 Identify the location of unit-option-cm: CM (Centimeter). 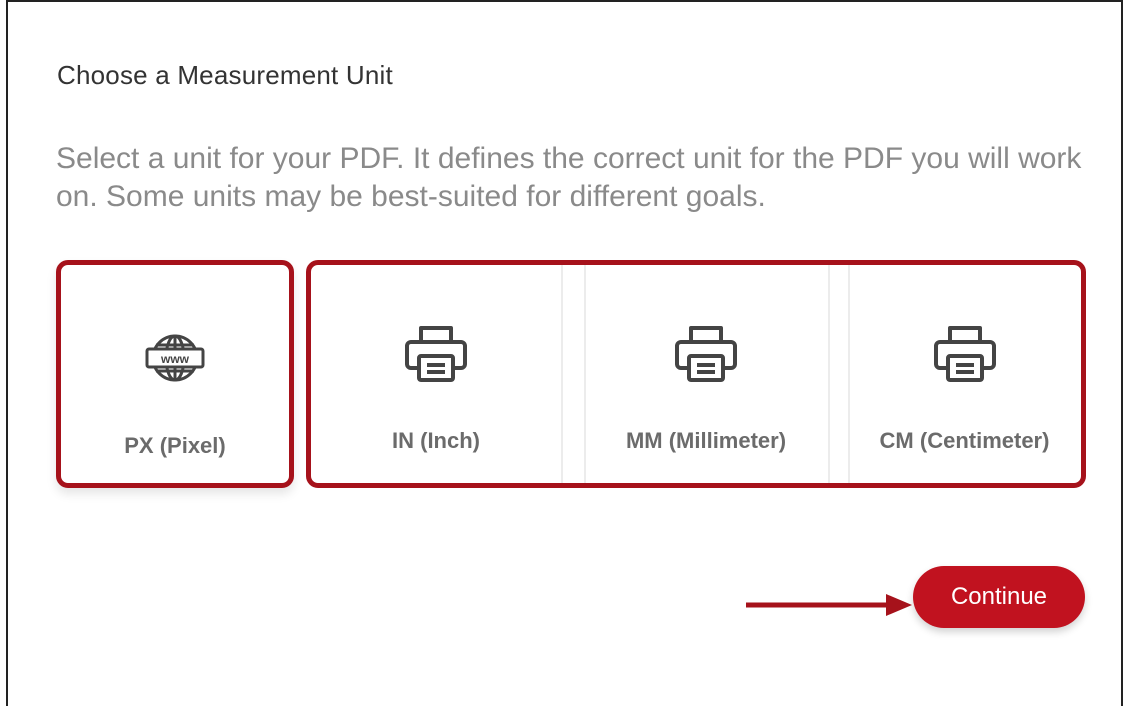
(964, 374).